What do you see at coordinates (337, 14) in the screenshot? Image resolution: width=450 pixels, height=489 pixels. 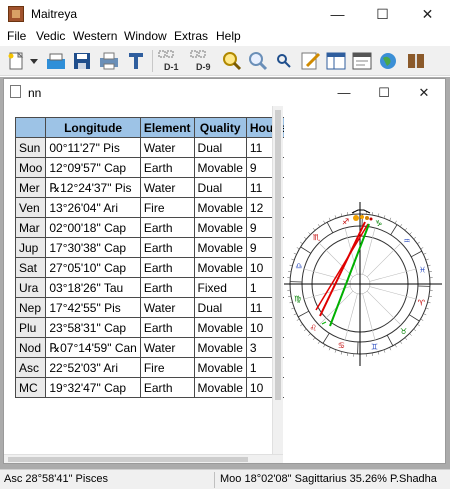 I see `minimize-button: —` at bounding box center [337, 14].